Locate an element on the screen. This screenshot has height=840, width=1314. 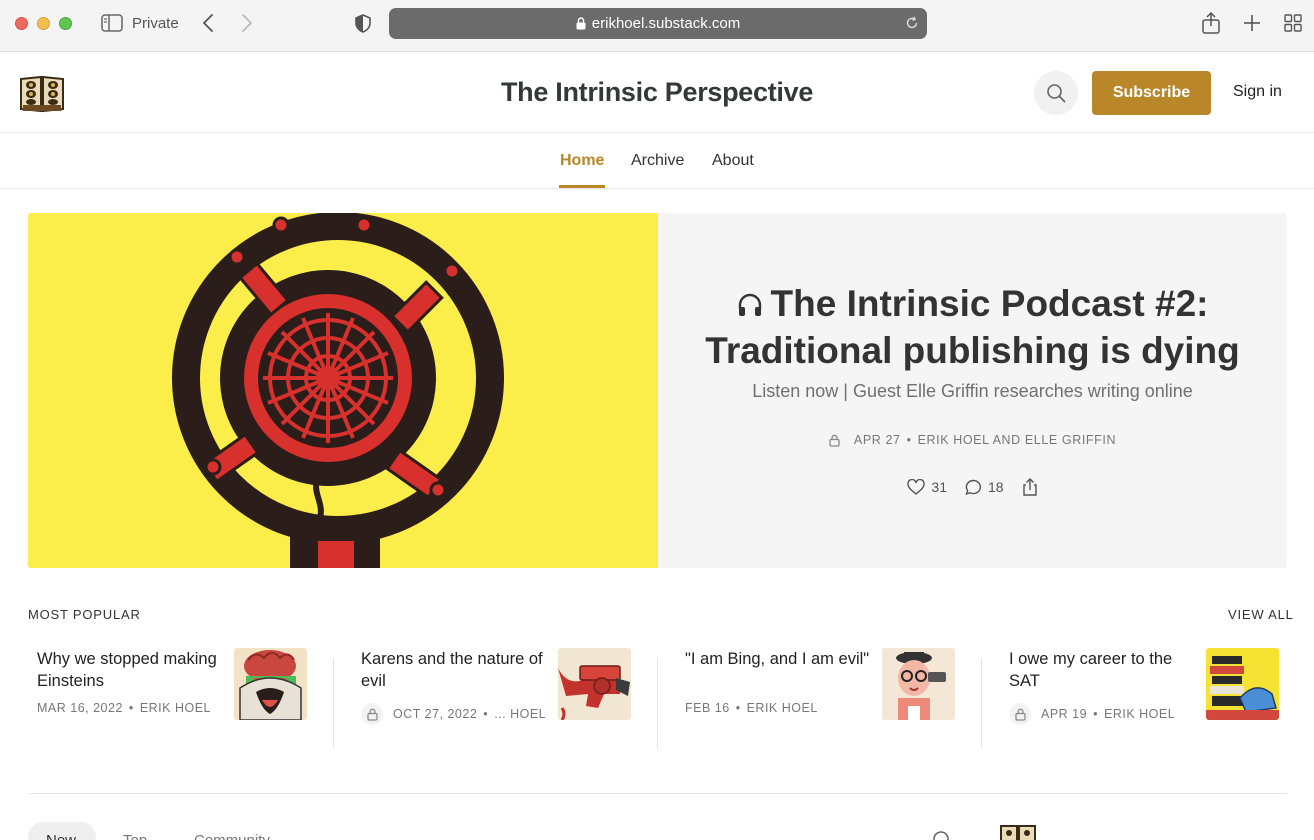
comment-button: 18 is located at coordinates (984, 487).